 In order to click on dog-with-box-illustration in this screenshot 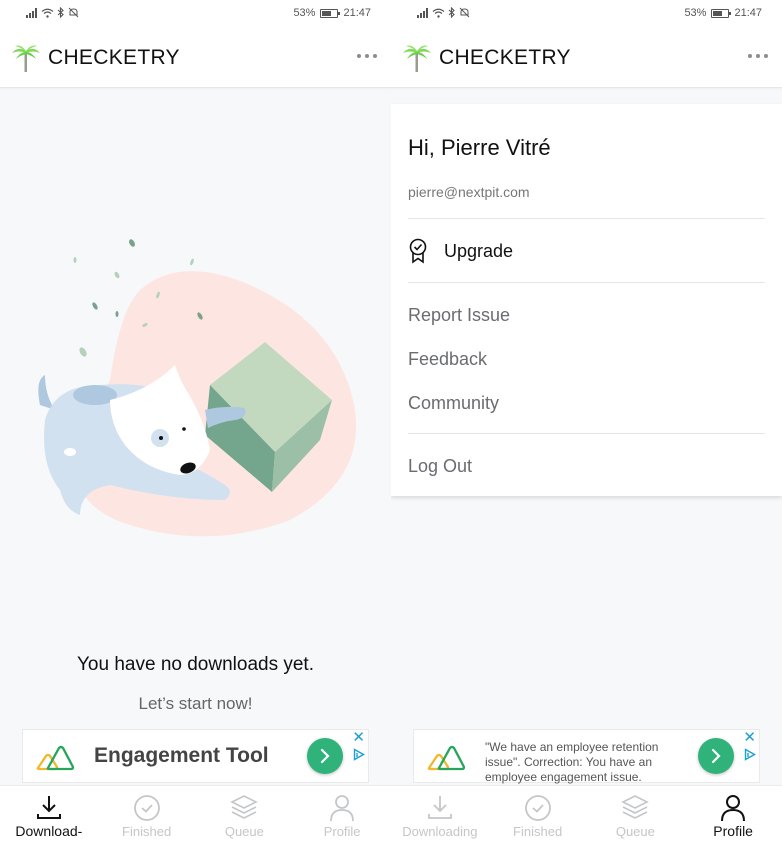, I will do `click(197, 388)`.